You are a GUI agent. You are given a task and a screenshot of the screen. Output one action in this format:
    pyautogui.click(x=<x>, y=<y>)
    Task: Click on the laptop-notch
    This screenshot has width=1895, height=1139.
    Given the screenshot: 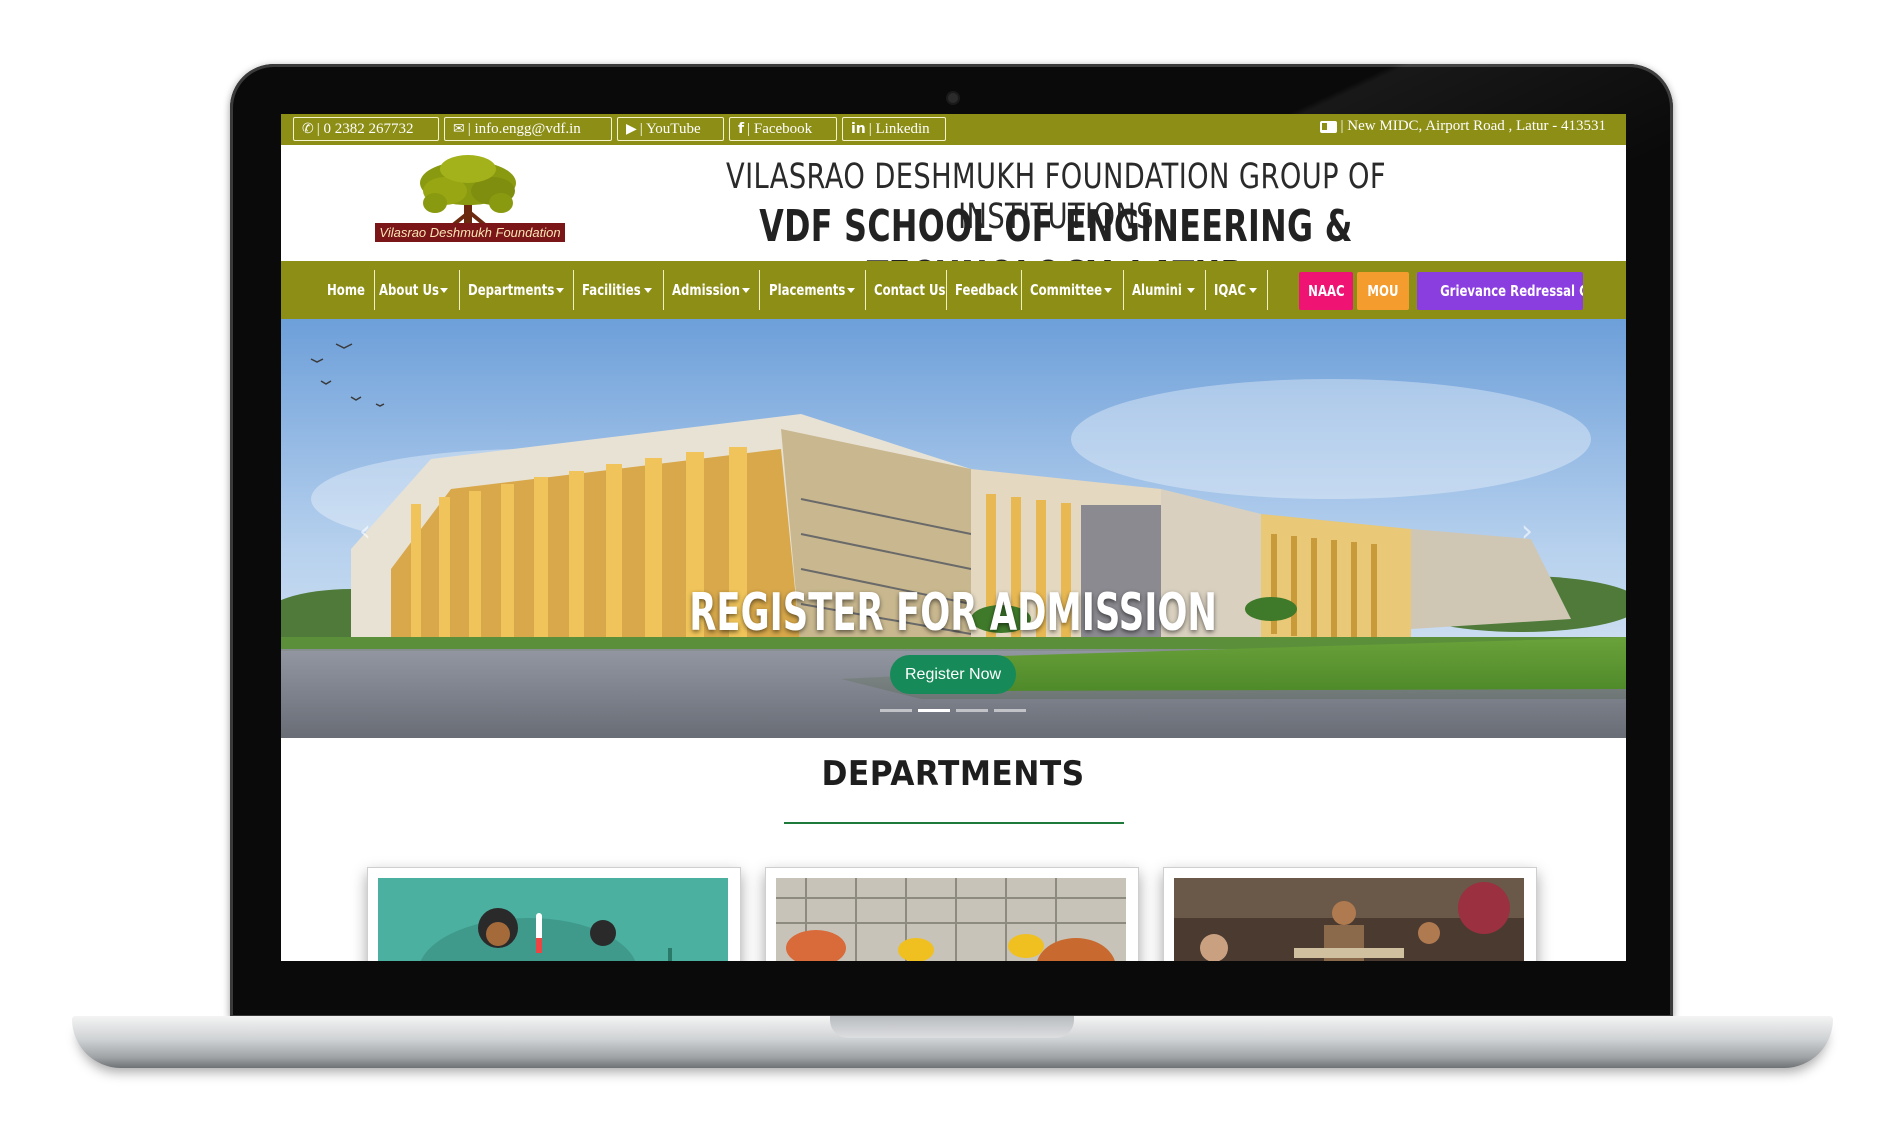 What is the action you would take?
    pyautogui.click(x=952, y=1027)
    